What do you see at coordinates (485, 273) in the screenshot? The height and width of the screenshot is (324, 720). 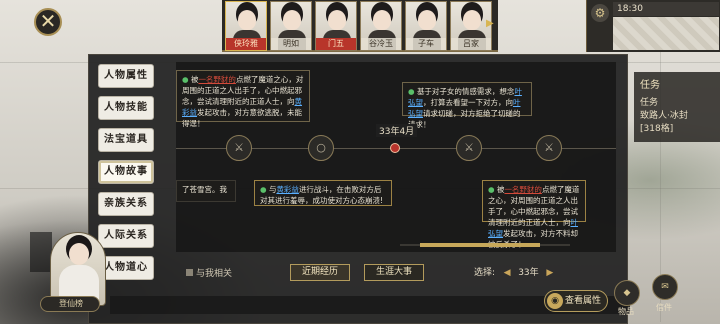 I see `year-select-label: 选择:` at bounding box center [485, 273].